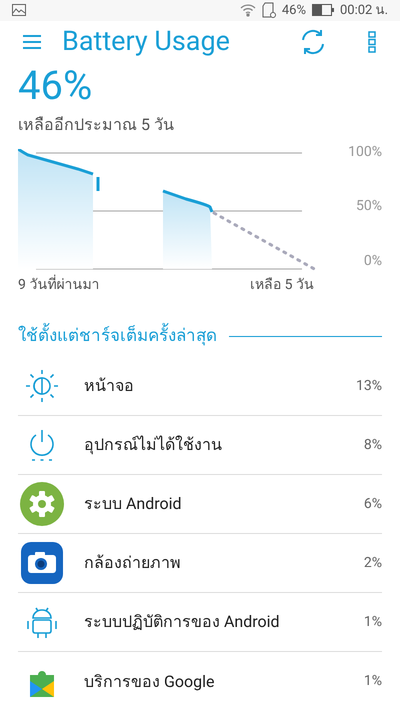  I want to click on remaining-time: เหลืออีกประมาณ 5 วัน, so click(96, 125).